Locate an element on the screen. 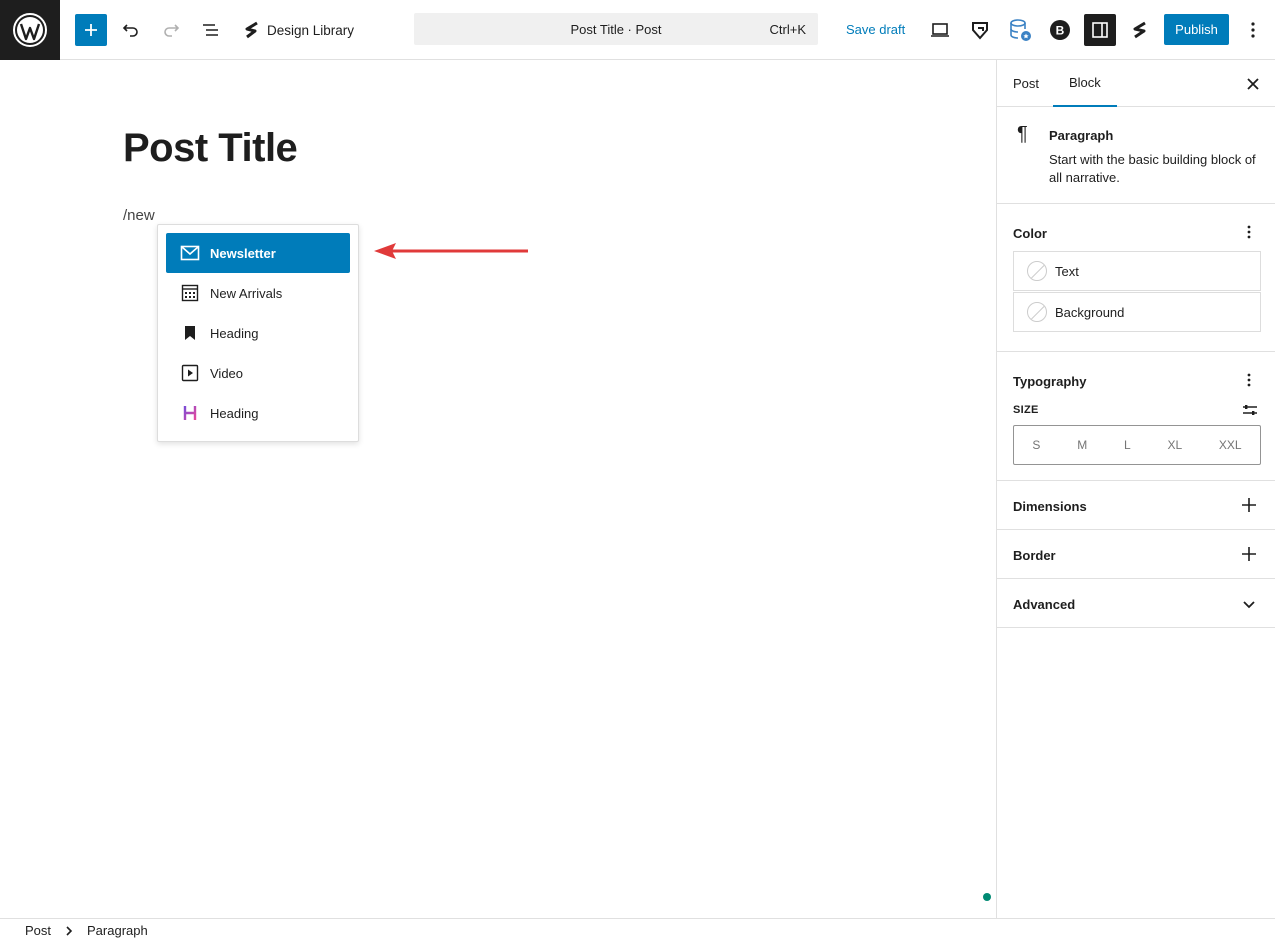 This screenshot has width=1275, height=942. advanced-panel: Advanced is located at coordinates (1136, 603).